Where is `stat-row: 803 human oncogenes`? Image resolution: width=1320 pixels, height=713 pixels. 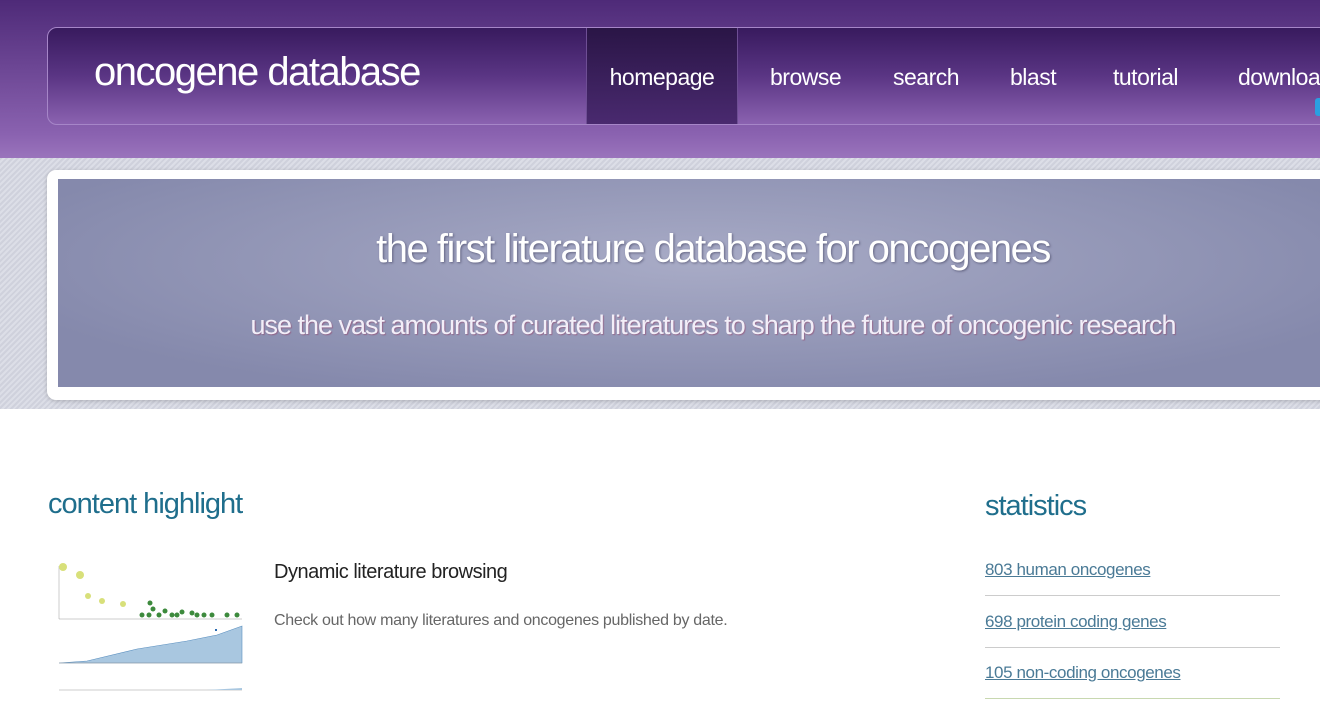
stat-row: 803 human oncogenes is located at coordinates (1132, 578).